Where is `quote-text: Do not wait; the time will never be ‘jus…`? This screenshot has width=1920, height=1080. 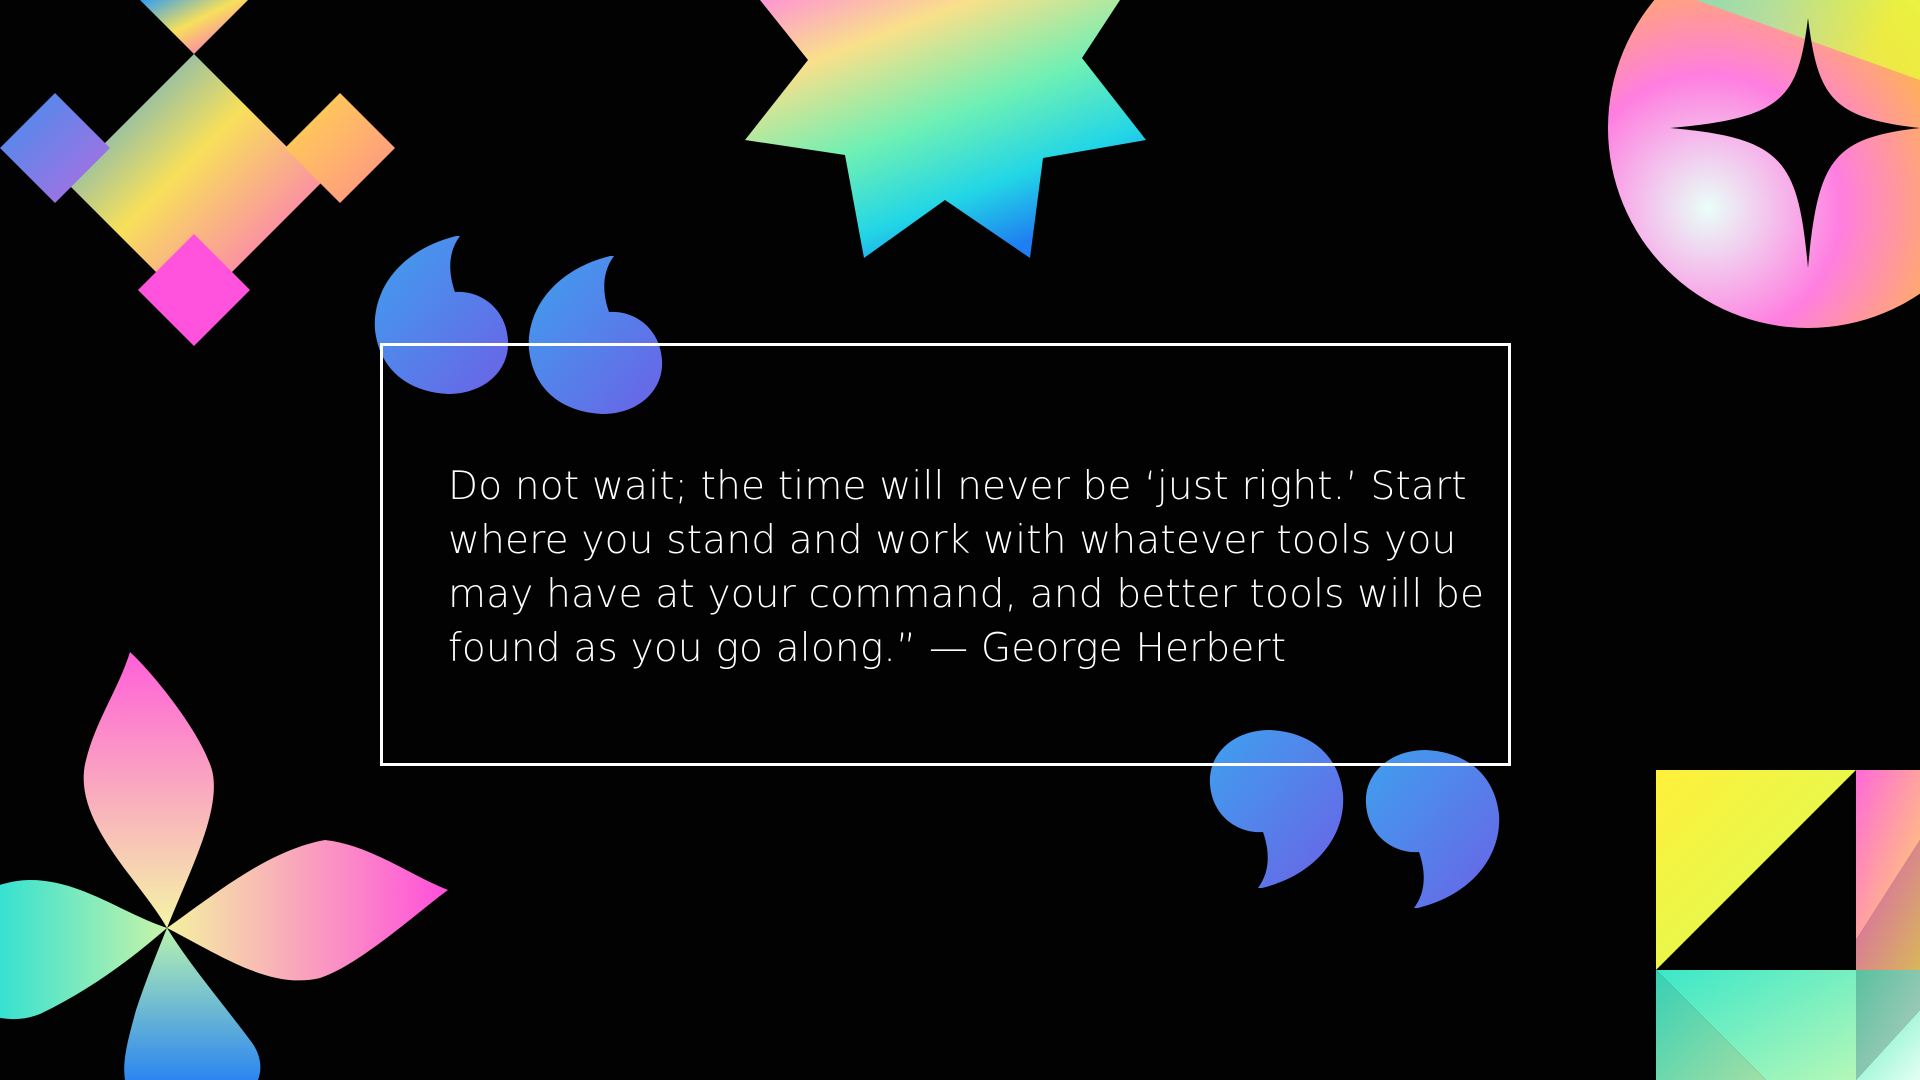
quote-text: Do not wait; the time will never be ‘jus… is located at coordinates (966, 567).